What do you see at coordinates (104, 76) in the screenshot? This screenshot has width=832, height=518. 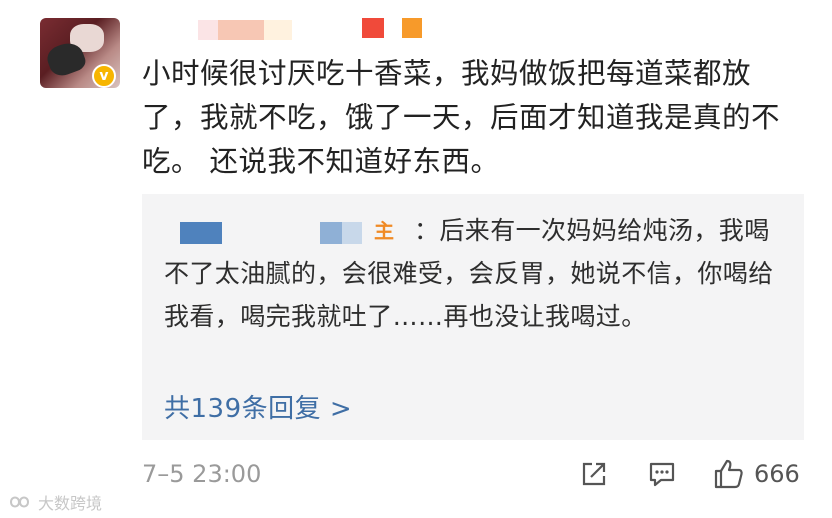 I see `verified-badge: v` at bounding box center [104, 76].